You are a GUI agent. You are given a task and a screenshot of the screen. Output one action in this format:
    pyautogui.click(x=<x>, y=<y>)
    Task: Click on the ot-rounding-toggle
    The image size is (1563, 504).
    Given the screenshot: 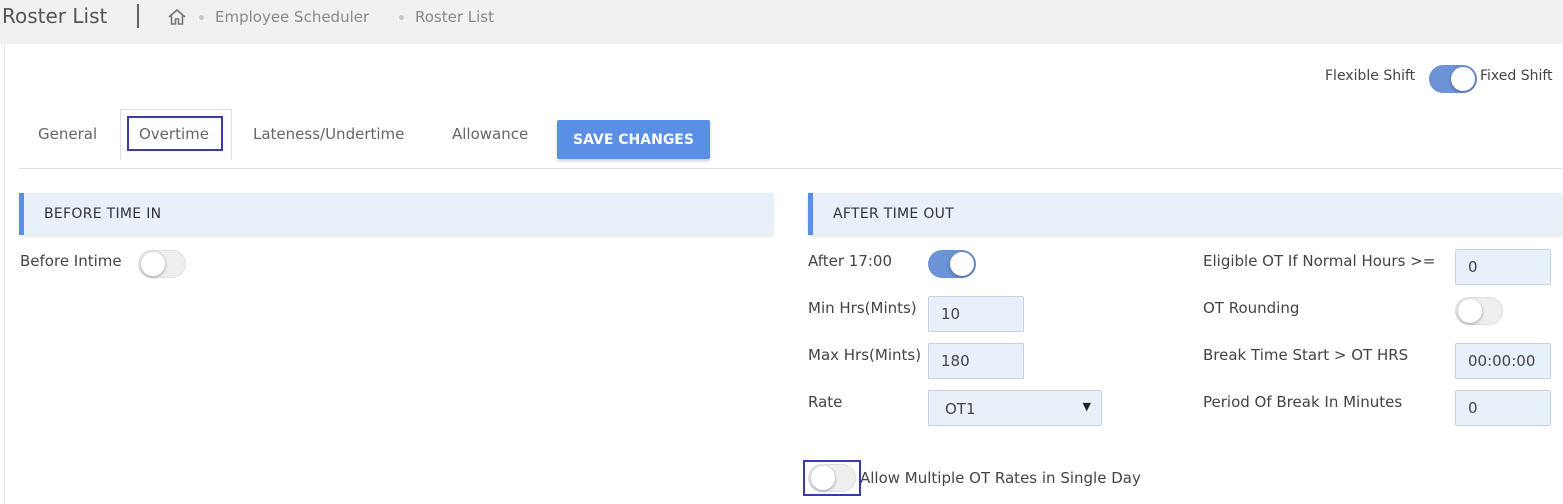 What is the action you would take?
    pyautogui.click(x=1479, y=311)
    